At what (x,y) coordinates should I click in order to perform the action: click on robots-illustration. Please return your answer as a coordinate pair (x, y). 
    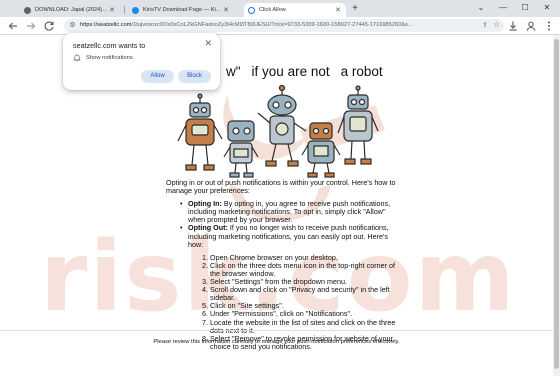
    Looking at the image, I should click on (278, 131).